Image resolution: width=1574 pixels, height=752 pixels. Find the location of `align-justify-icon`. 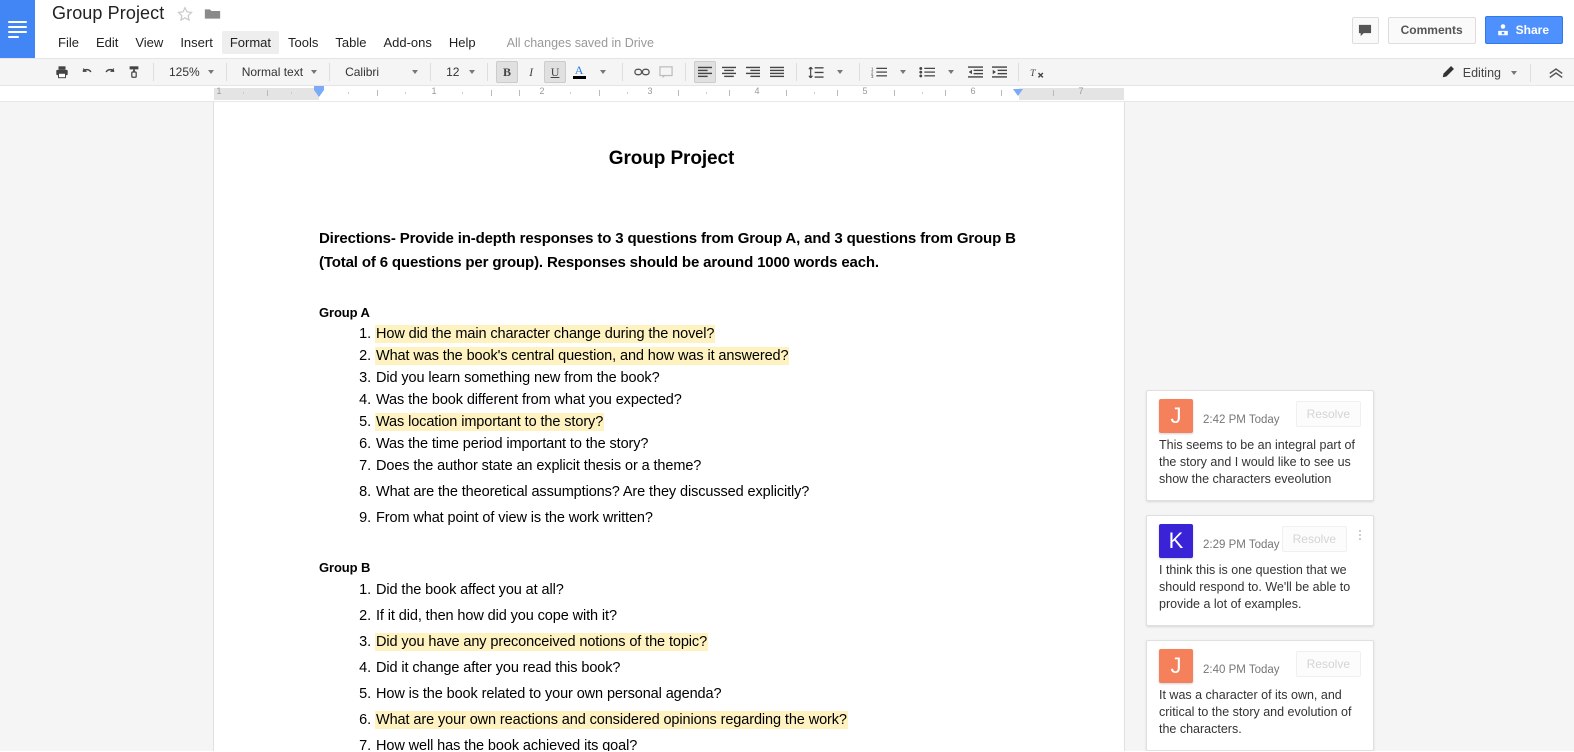

align-justify-icon is located at coordinates (777, 72).